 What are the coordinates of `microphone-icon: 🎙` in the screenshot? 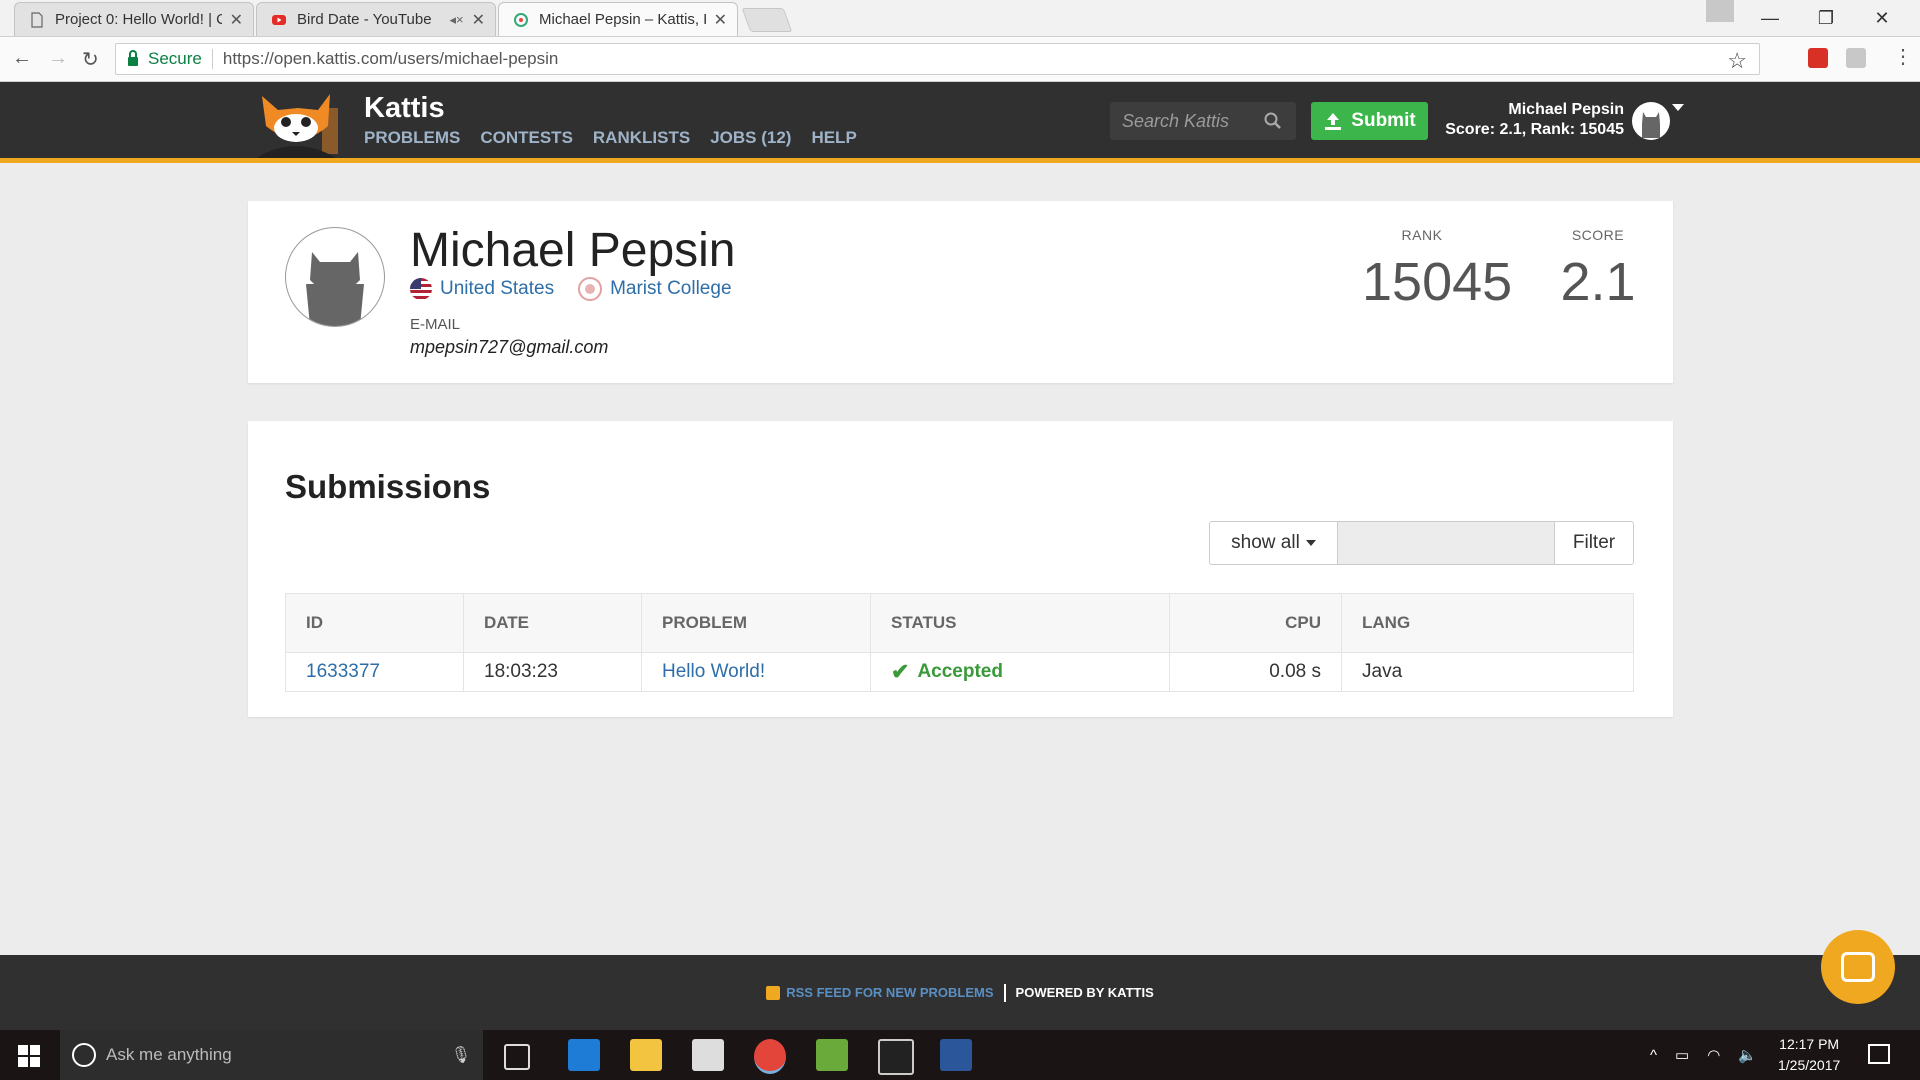 It's located at (461, 1055).